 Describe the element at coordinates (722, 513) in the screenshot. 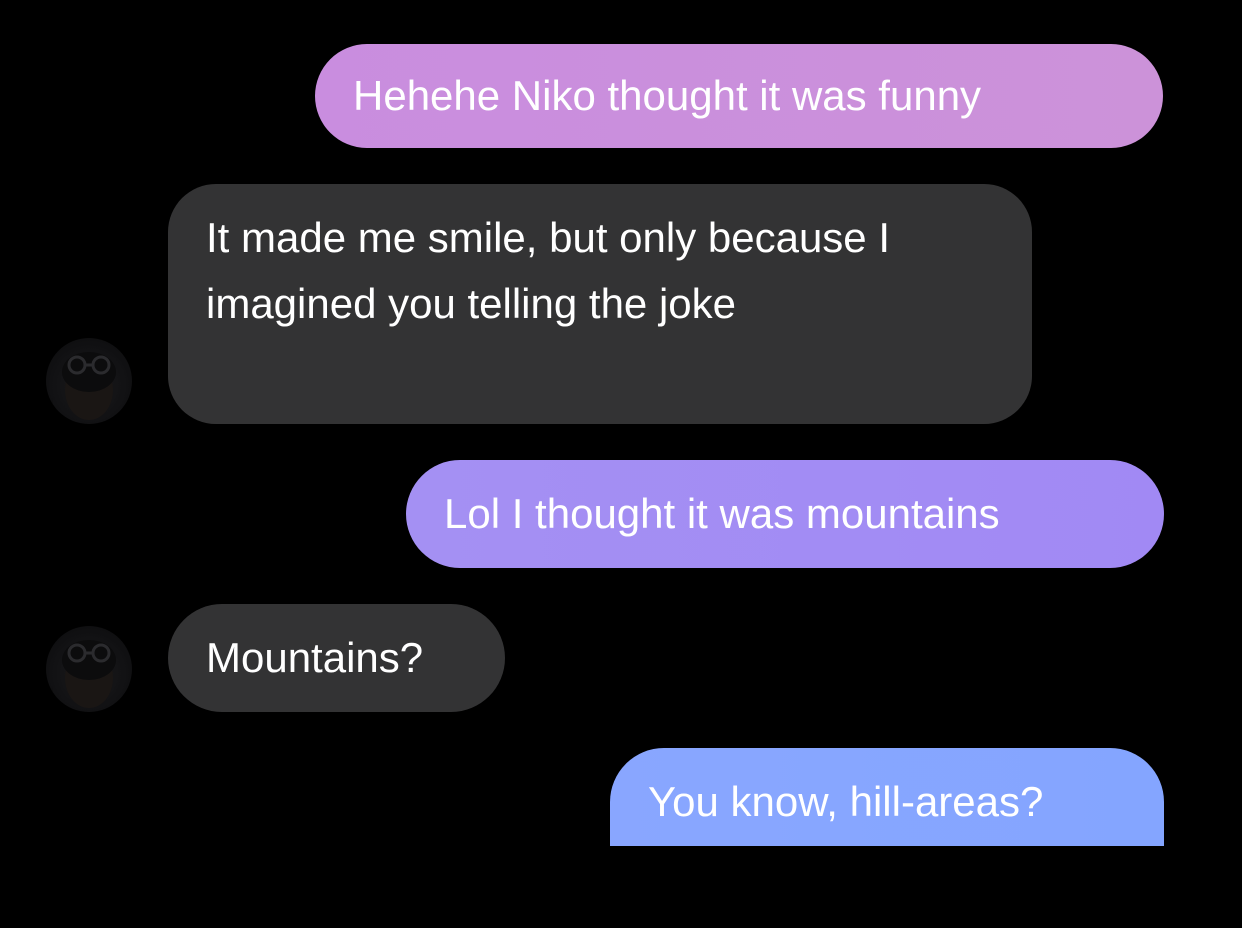

I see `message-text: Lol I thought it was mountains` at that location.